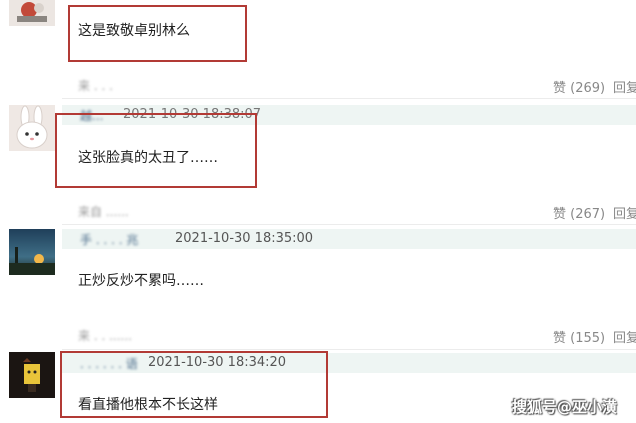  I want to click on username: 手 . . . . 兆, so click(109, 239).